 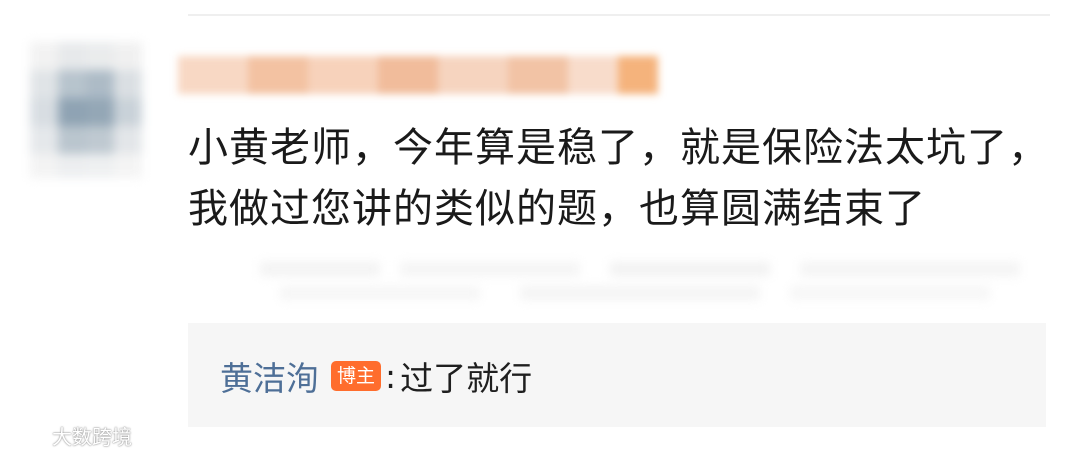 I want to click on reply-line: 黄洁洵 博主 : 过了就行, so click(x=376, y=376).